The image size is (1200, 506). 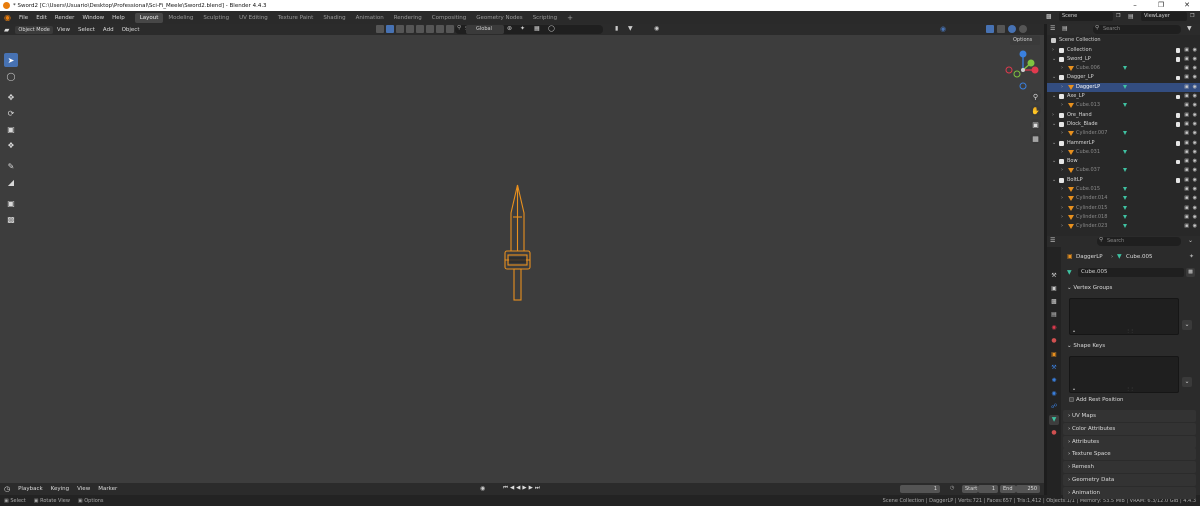 What do you see at coordinates (545, 18) in the screenshot?
I see `tab-scripting: Scripting` at bounding box center [545, 18].